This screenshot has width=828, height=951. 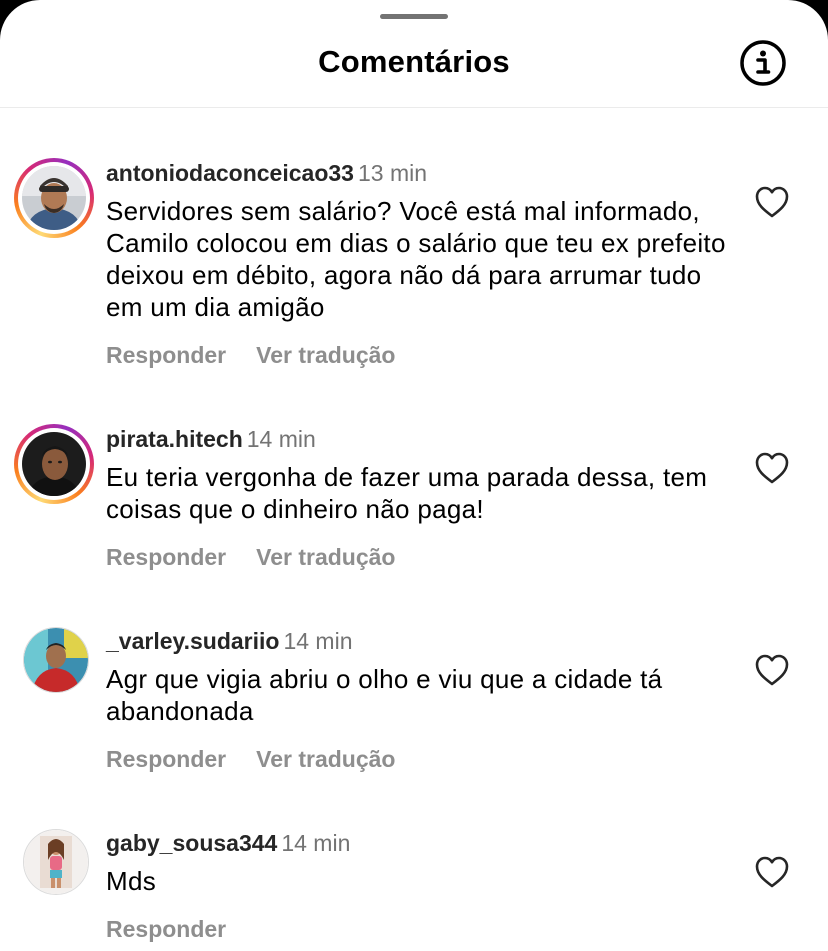 What do you see at coordinates (763, 63) in the screenshot?
I see `info-circle-icon` at bounding box center [763, 63].